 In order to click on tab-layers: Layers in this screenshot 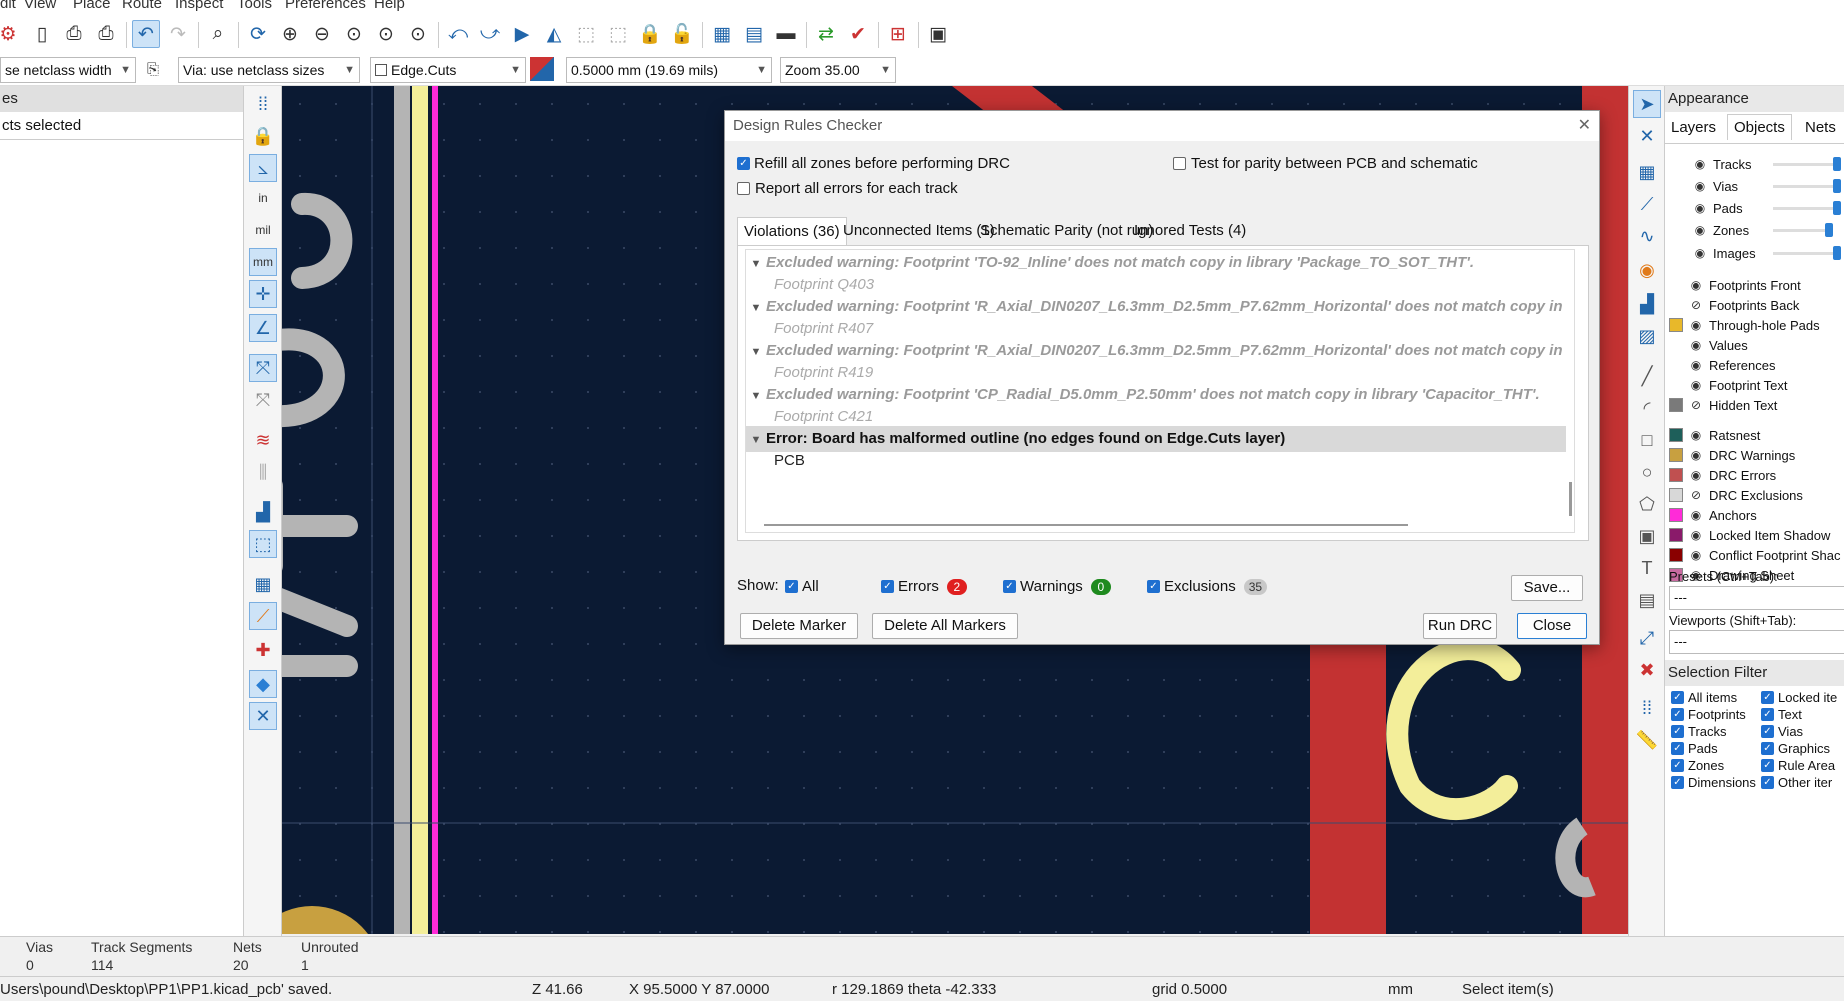, I will do `click(1693, 127)`.